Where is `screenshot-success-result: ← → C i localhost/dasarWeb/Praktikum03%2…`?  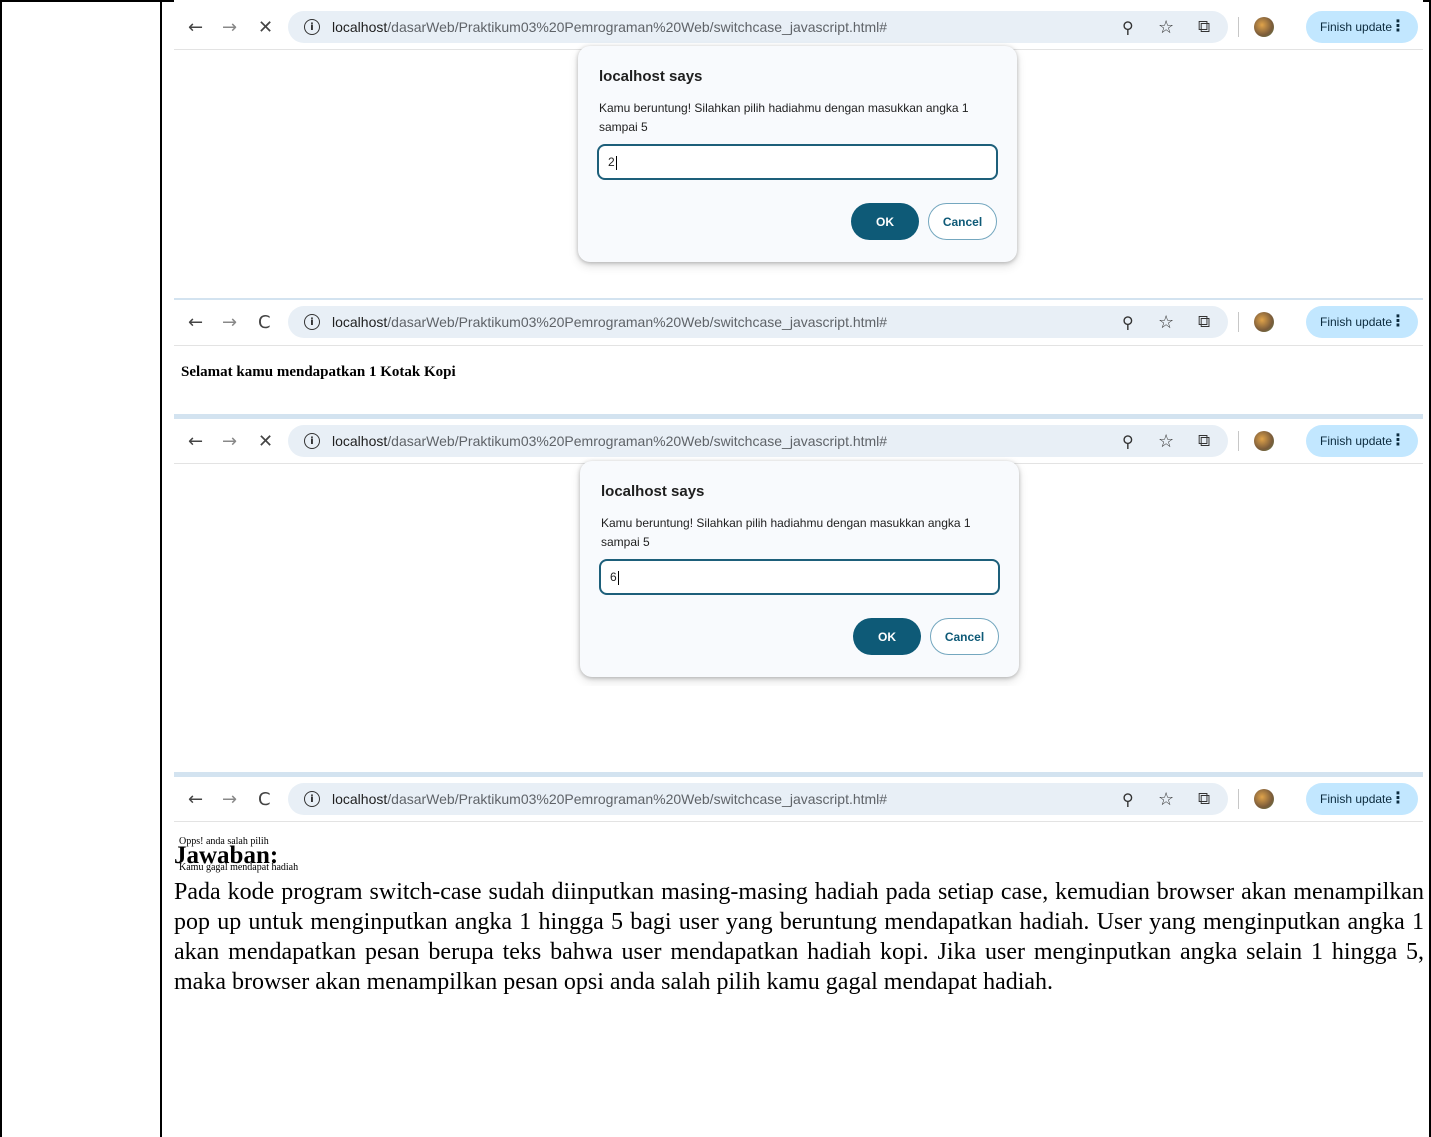
screenshot-success-result: ← → C i localhost/dasarWeb/Praktikum03%2… is located at coordinates (798, 345).